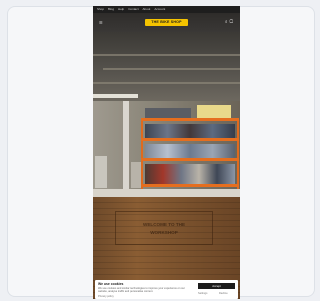 The image size is (320, 301). Describe the element at coordinates (164, 224) in the screenshot. I see `sign-line: WELCOME TO THE` at that location.